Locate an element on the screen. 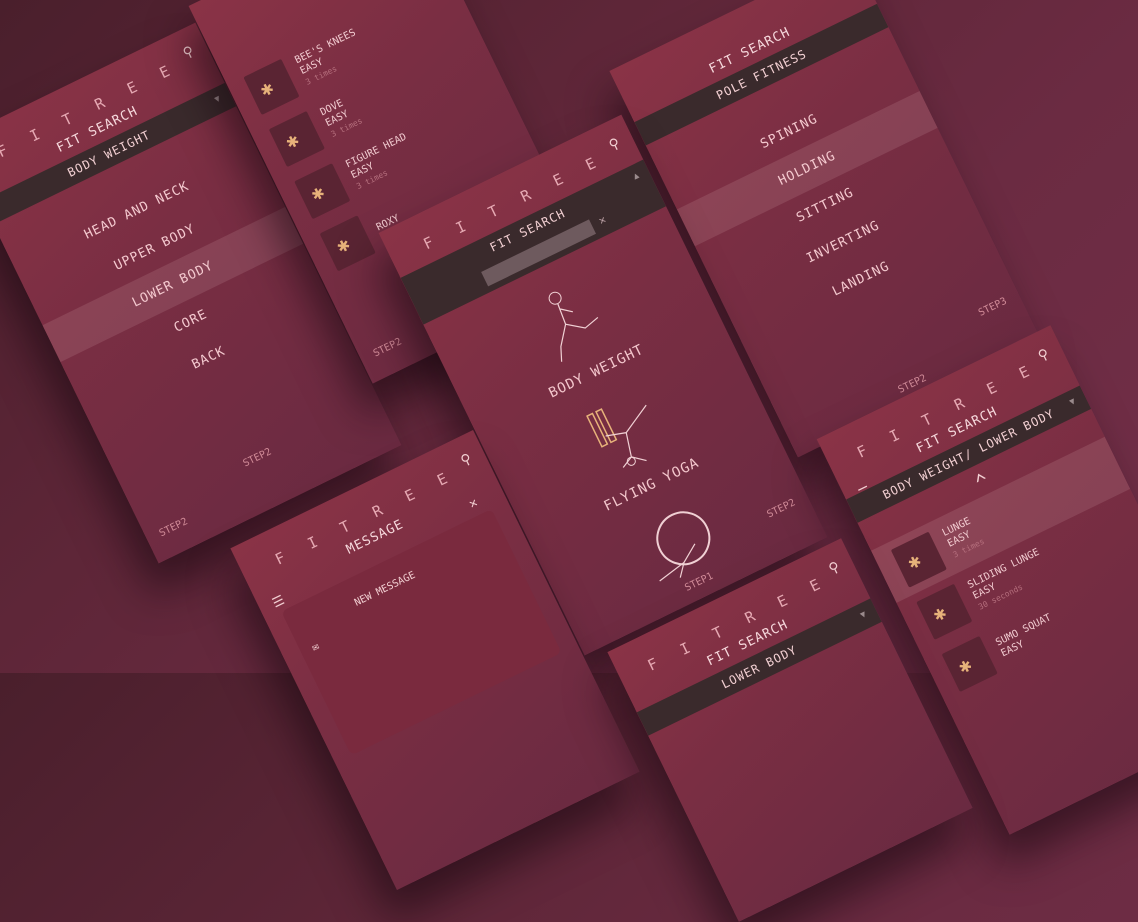 This screenshot has height=922, width=1138. move-info: DOVE EASY 3 times is located at coordinates (342, 117).